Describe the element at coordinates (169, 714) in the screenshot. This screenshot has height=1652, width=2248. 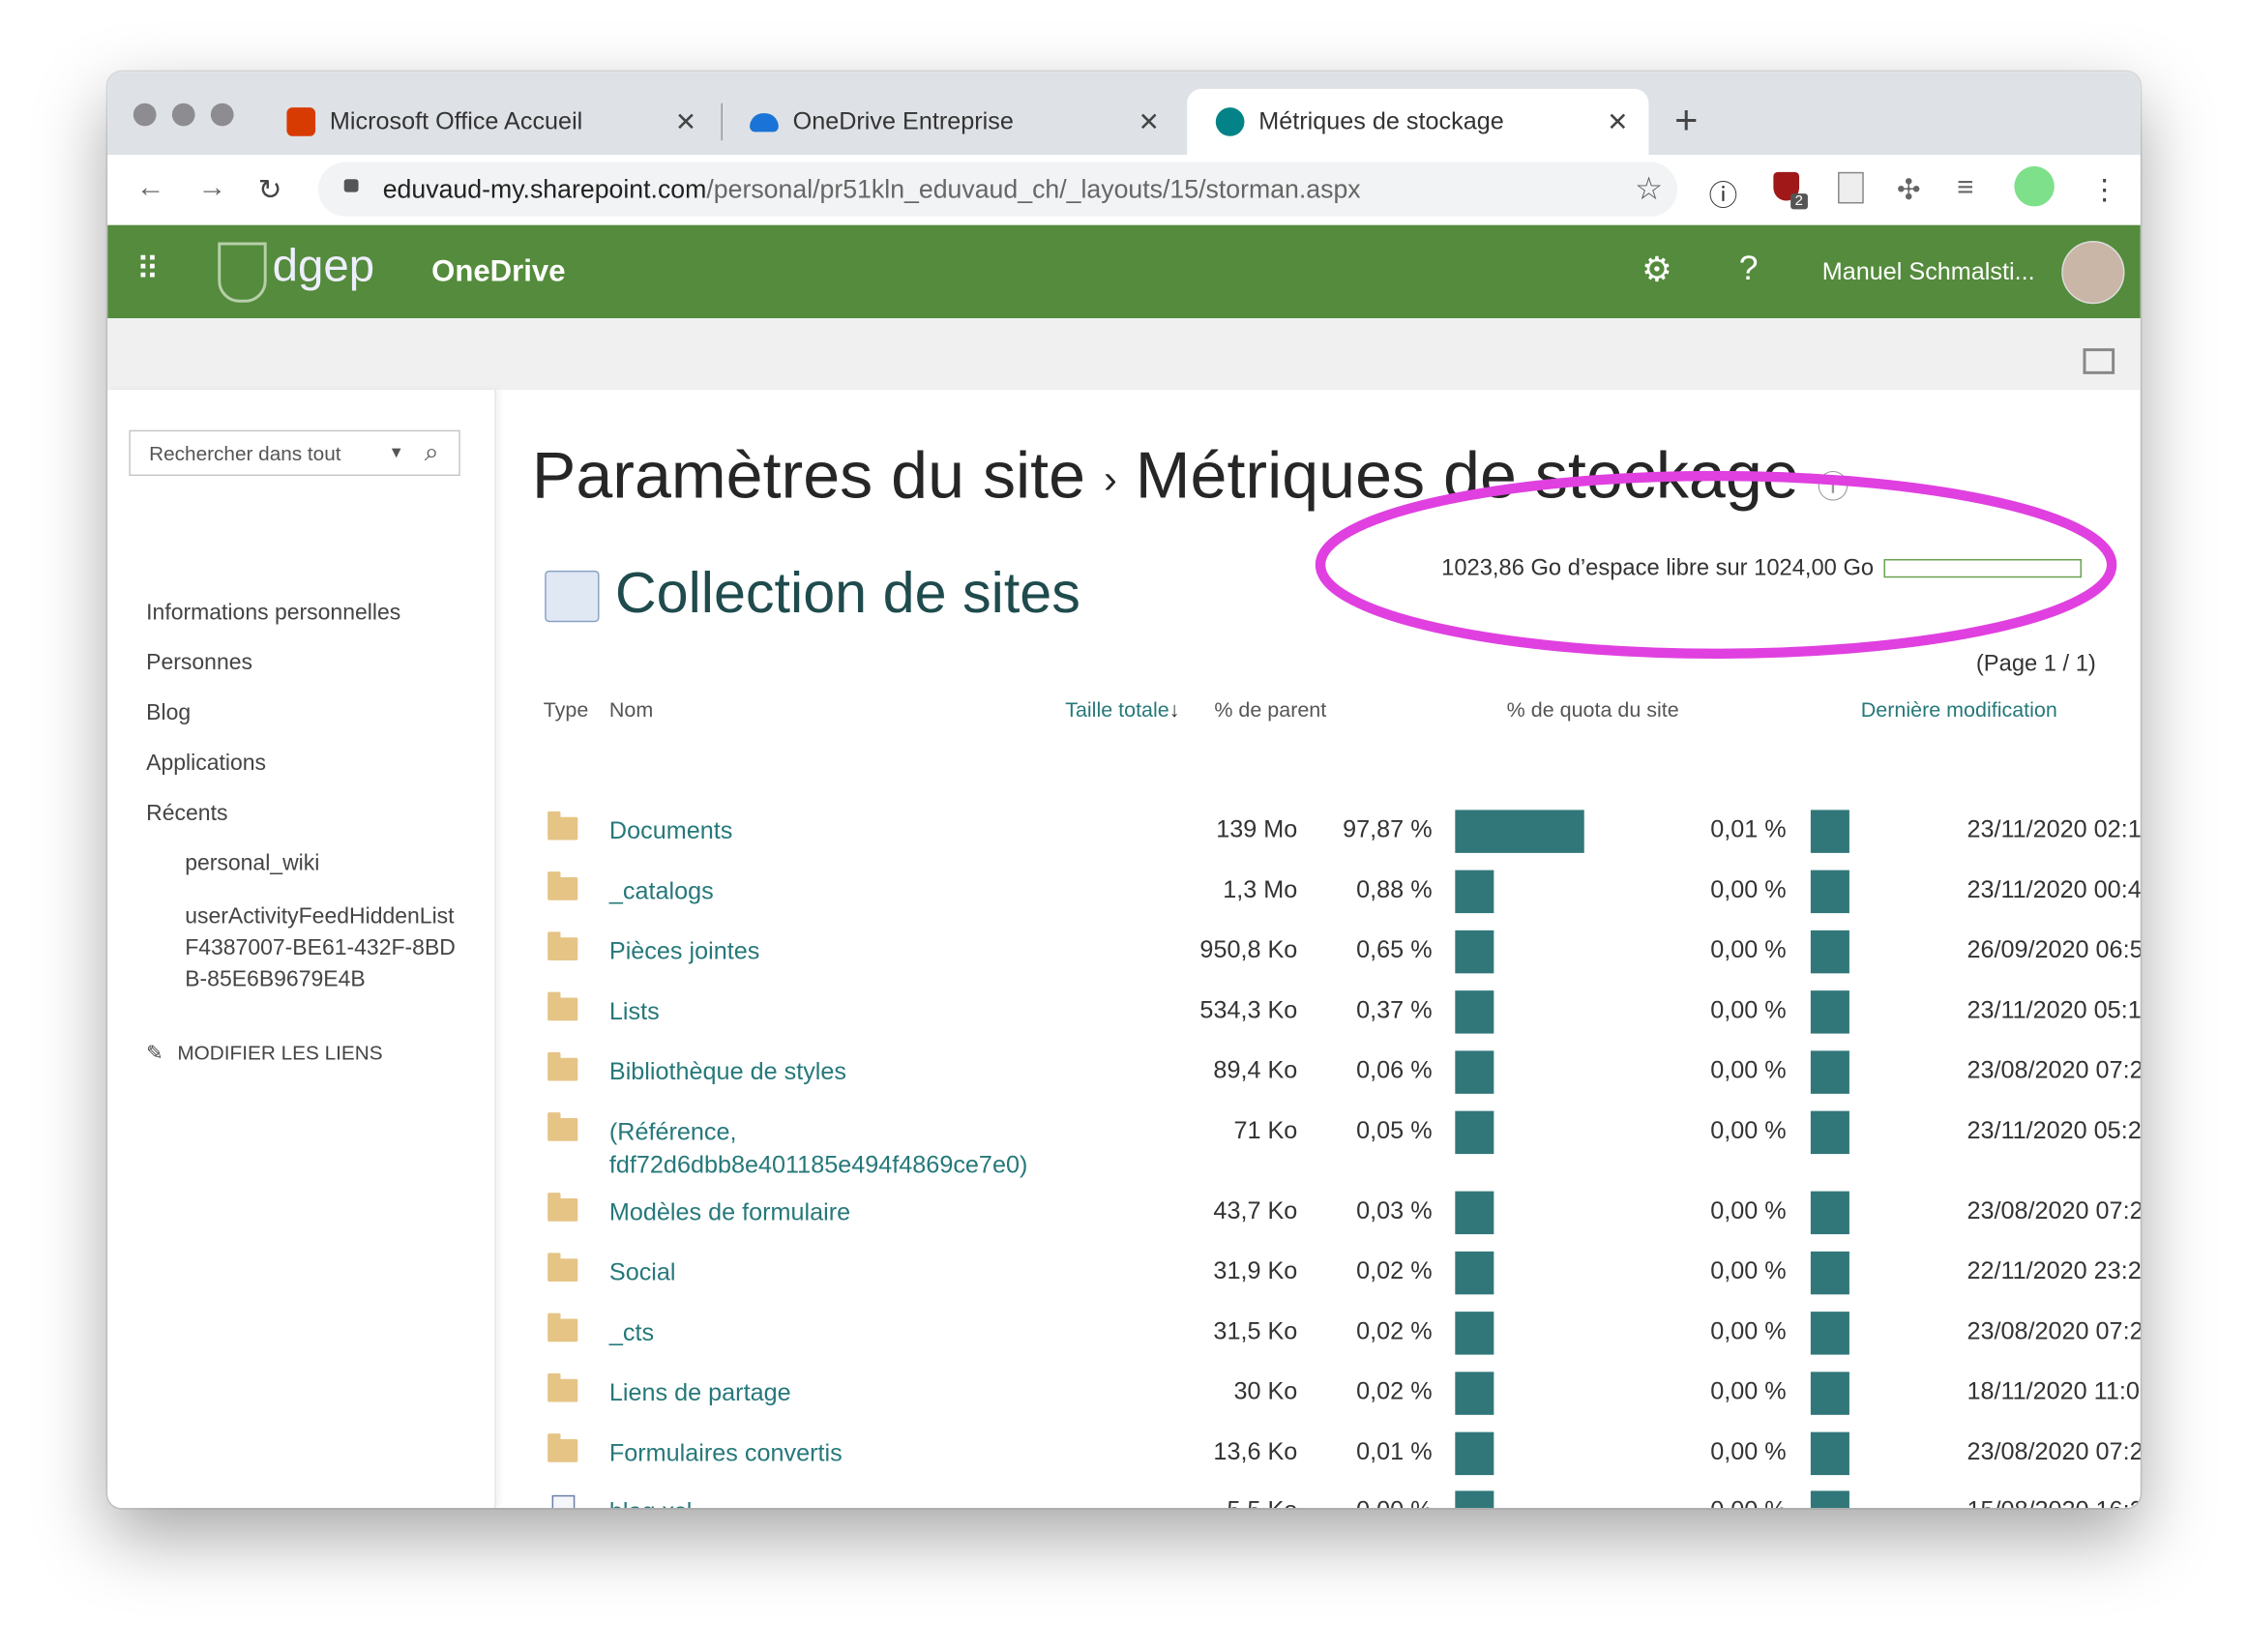
I see `nav-item-blog: Blog` at that location.